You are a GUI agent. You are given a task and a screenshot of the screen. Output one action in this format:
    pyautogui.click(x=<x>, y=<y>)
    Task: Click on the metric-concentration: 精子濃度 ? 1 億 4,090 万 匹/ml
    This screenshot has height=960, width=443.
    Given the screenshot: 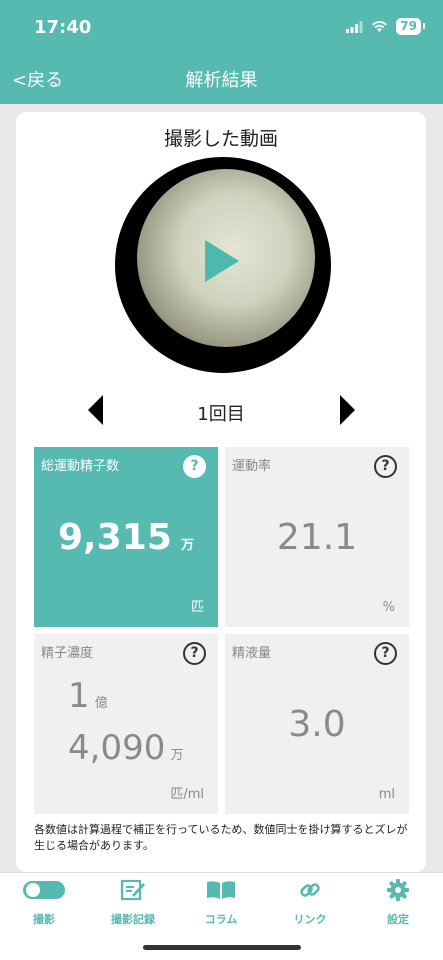 What is the action you would take?
    pyautogui.click(x=126, y=724)
    